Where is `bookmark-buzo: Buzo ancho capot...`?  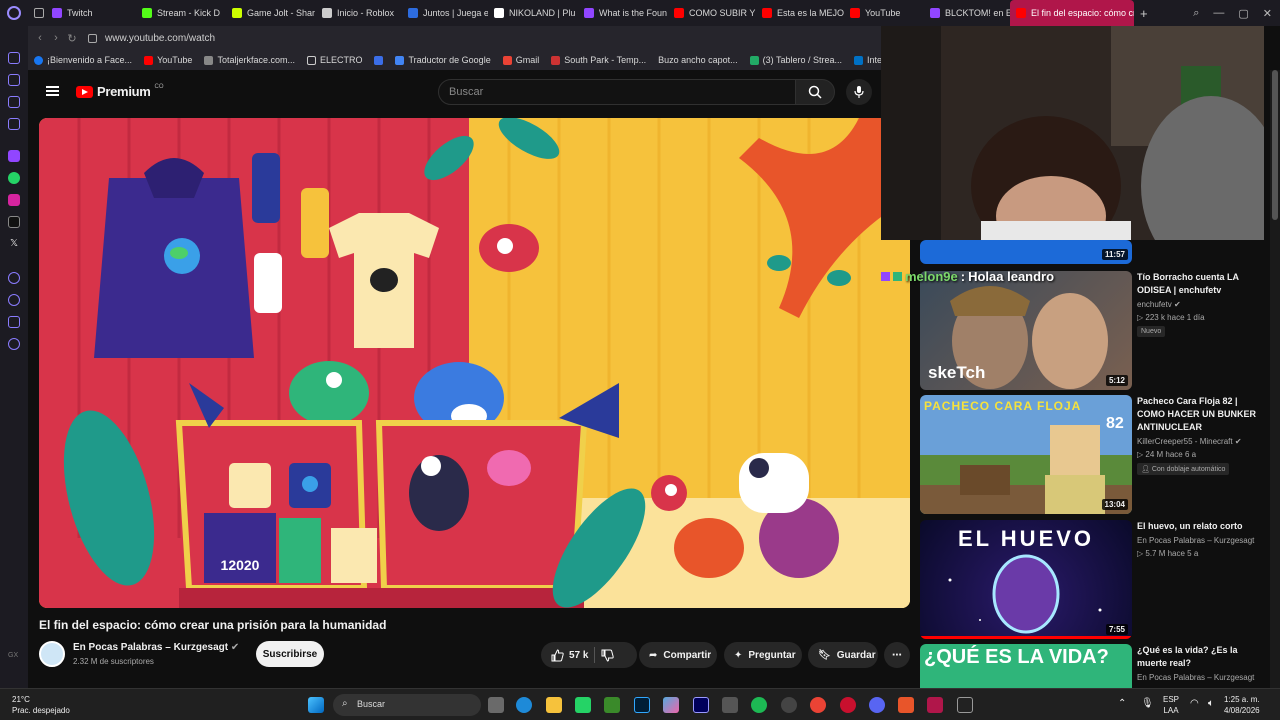
bookmark-buzo: Buzo ancho capot... is located at coordinates (698, 60).